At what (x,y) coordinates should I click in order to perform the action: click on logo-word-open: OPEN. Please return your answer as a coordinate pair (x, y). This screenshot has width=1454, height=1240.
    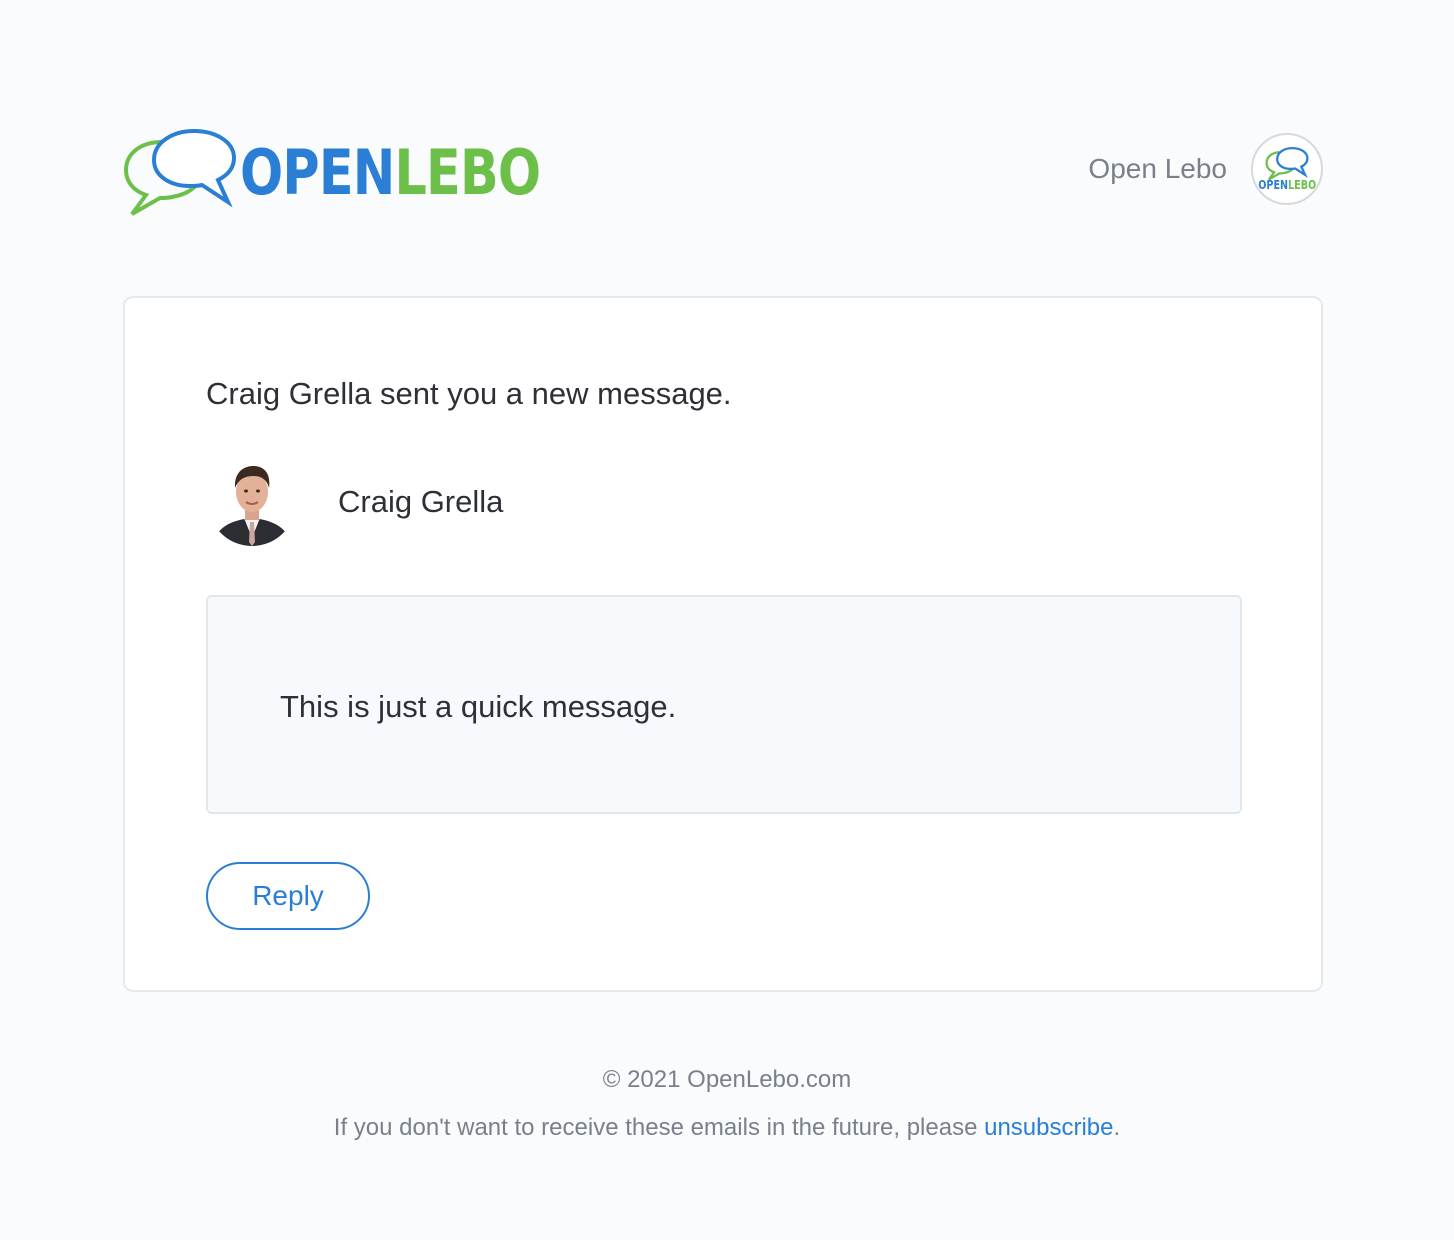
    Looking at the image, I should click on (317, 172).